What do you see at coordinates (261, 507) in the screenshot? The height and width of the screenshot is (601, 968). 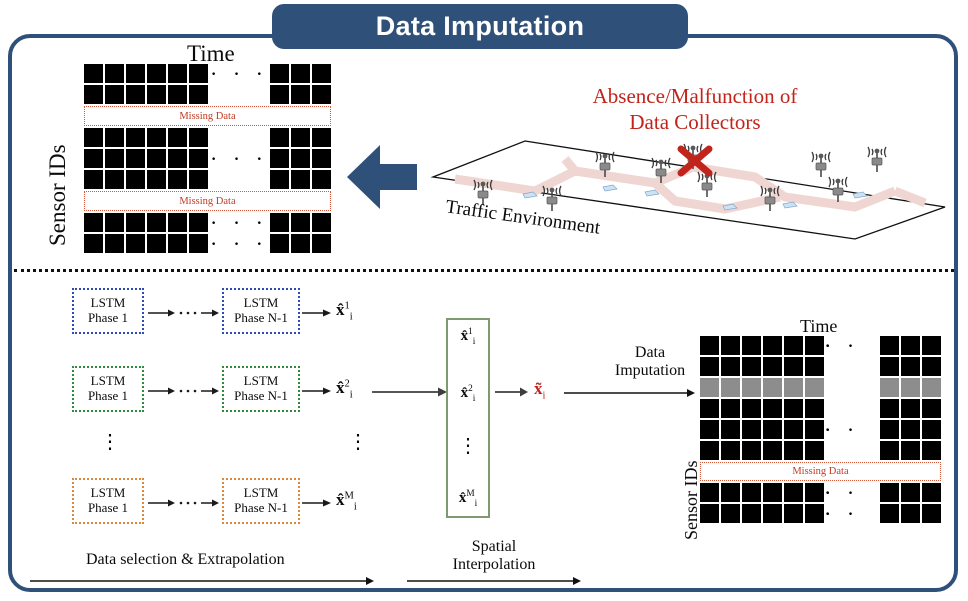 I see `lstm-last-phase-line-2: Phase N-1` at bounding box center [261, 507].